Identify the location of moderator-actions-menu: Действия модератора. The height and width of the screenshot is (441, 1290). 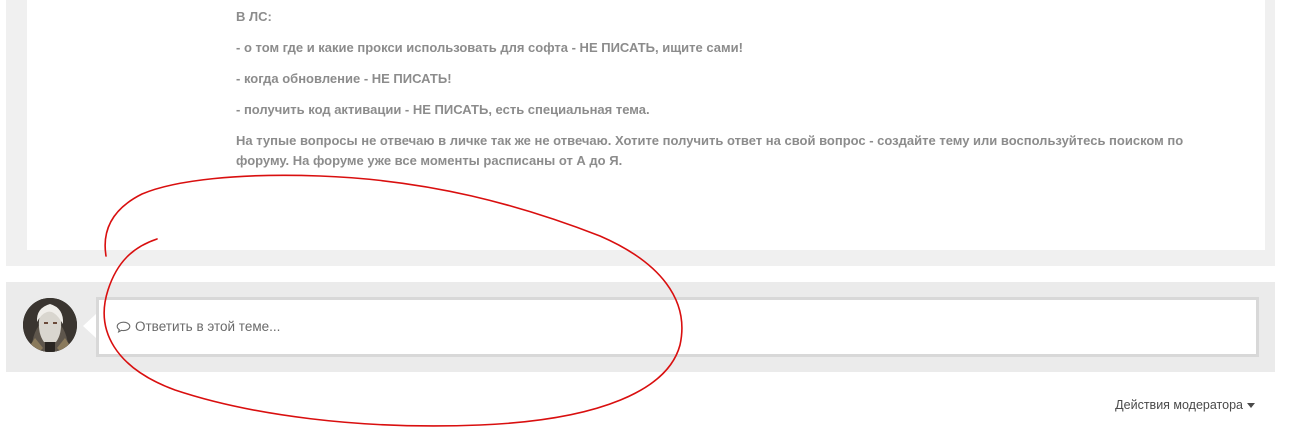
(1185, 405).